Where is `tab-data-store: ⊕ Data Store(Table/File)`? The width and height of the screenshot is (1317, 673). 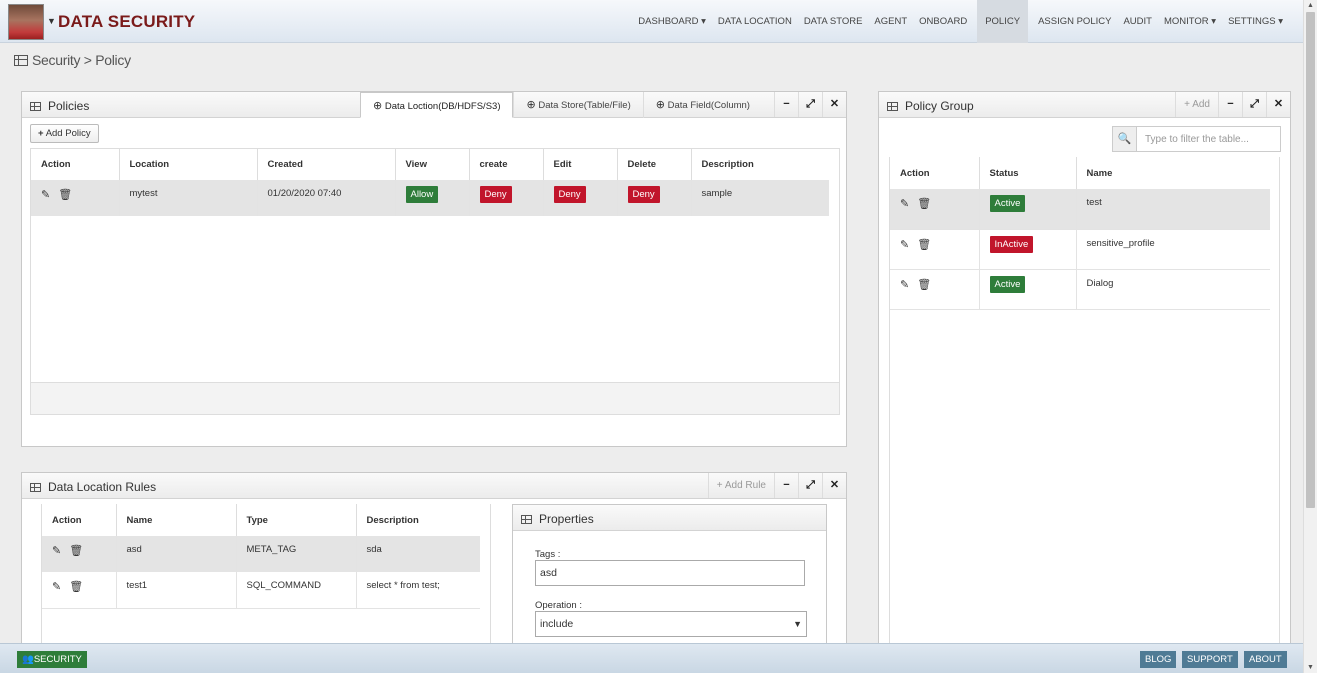 tab-data-store: ⊕ Data Store(Table/File) is located at coordinates (577, 105).